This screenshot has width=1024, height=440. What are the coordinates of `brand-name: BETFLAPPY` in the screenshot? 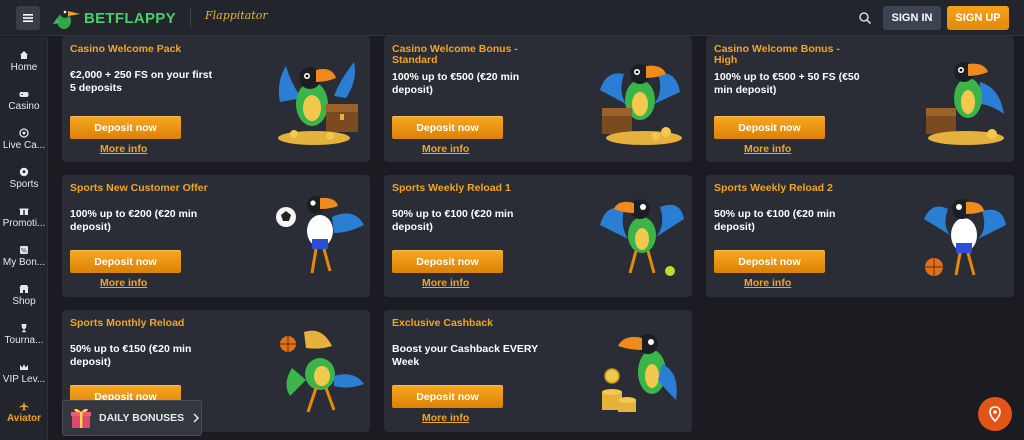 It's located at (130, 18).